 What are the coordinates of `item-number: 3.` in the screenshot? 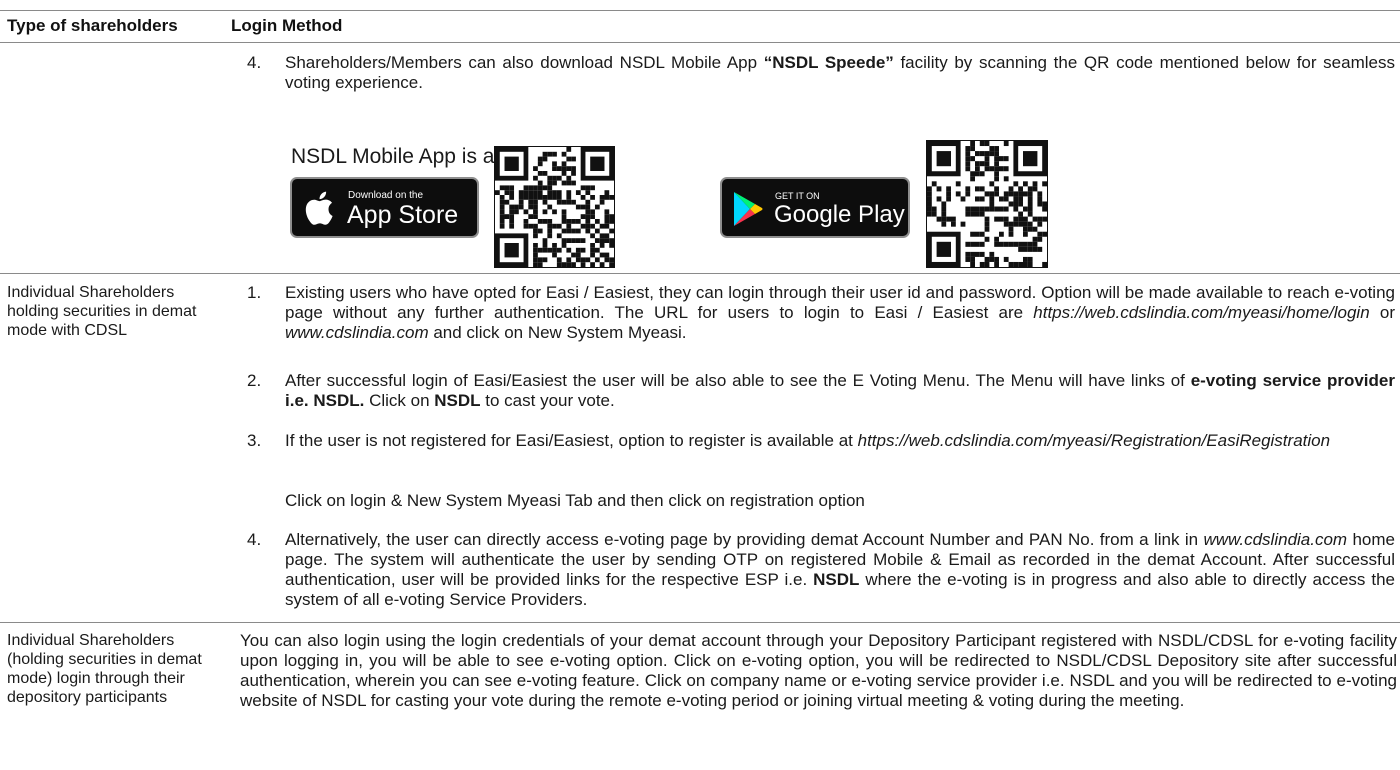 It's located at (254, 440).